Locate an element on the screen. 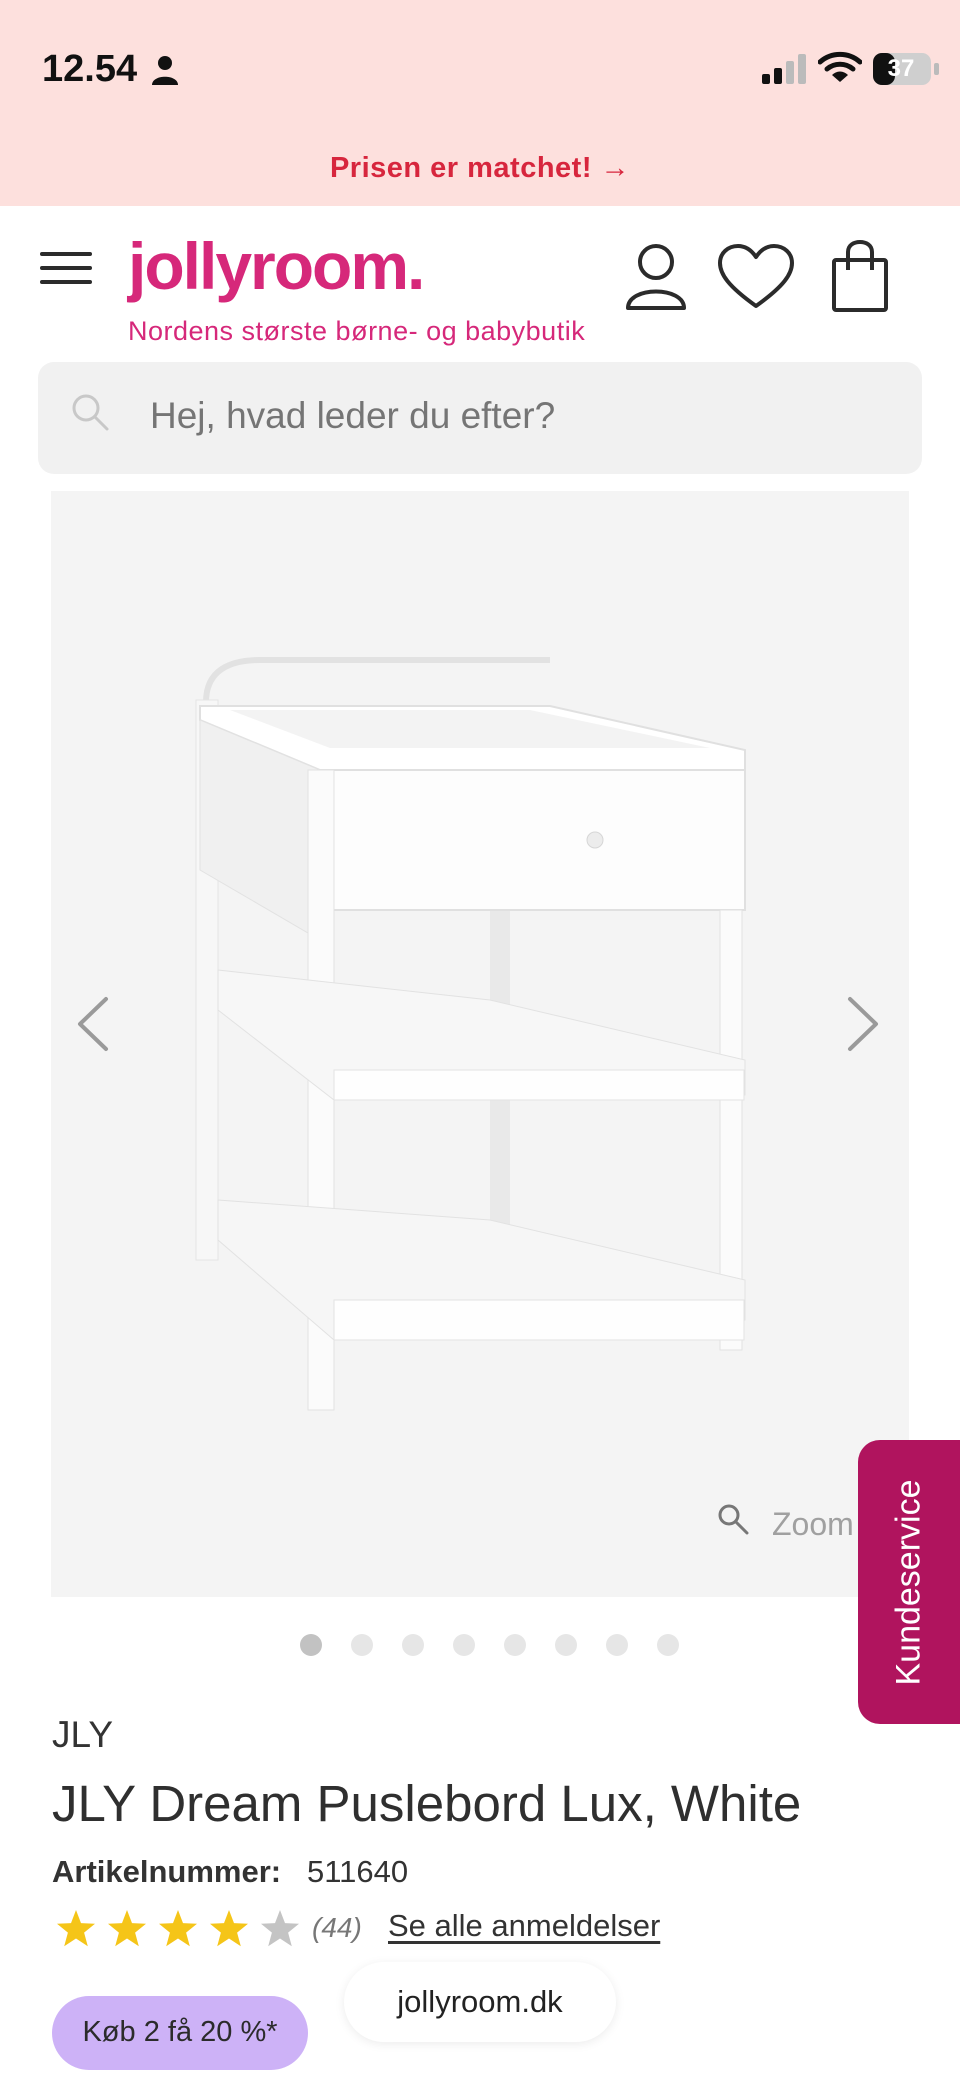 This screenshot has height=2079, width=960. status-time: 12.54 is located at coordinates (90, 69).